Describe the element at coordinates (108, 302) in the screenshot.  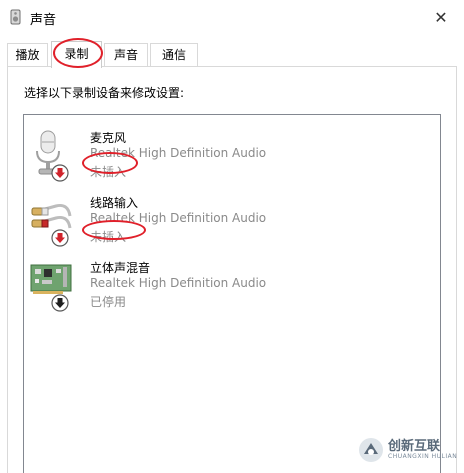
I see `device-status: 已停用` at that location.